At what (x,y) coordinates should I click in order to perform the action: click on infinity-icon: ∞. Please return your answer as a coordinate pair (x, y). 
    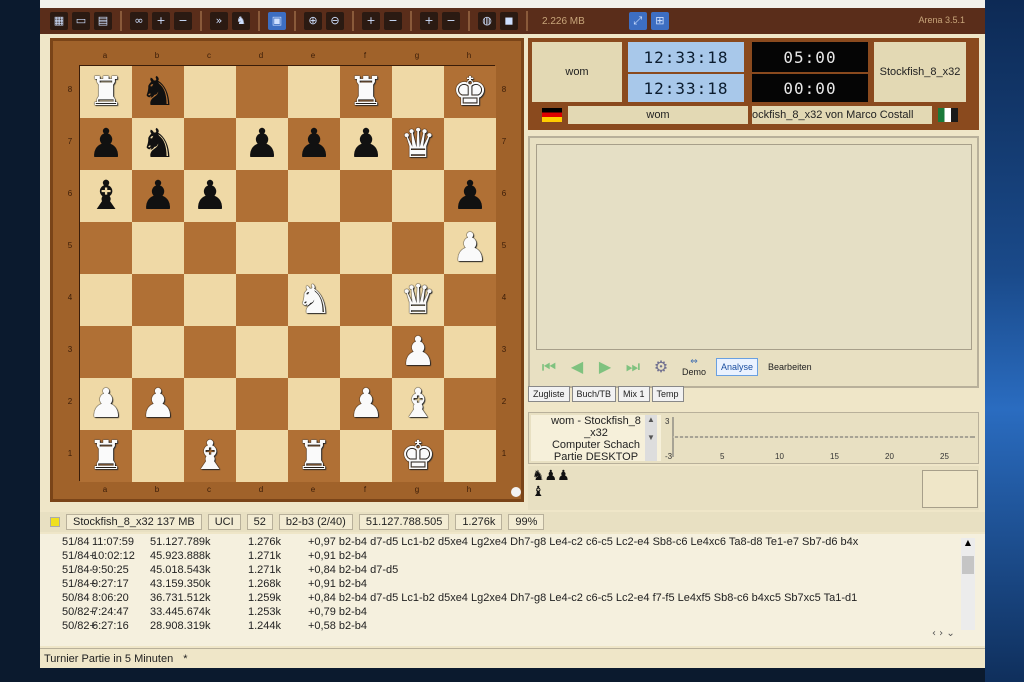
    Looking at the image, I should click on (139, 21).